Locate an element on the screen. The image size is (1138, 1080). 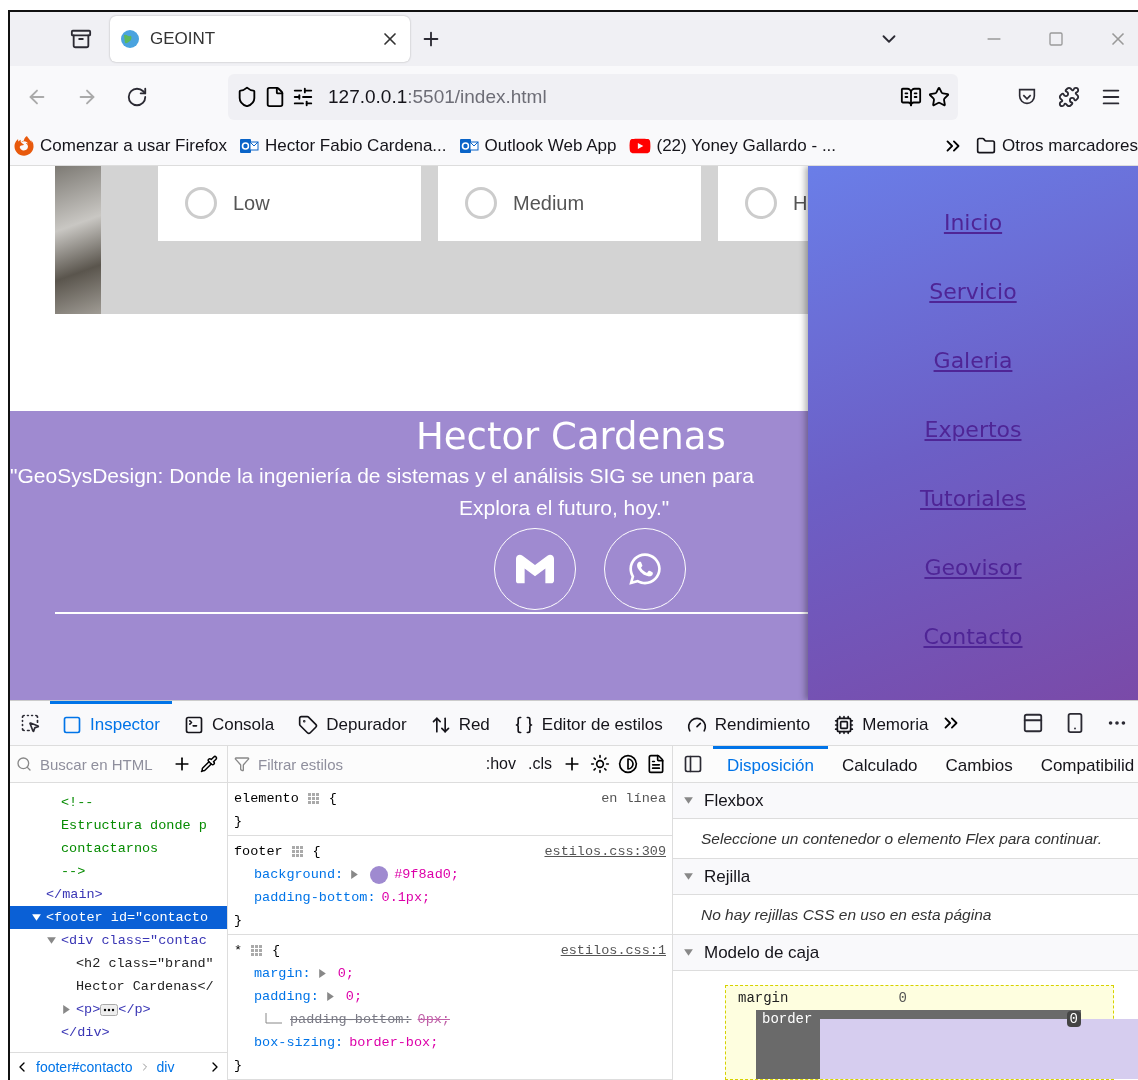
tree-connector-icon is located at coordinates (274, 1019).